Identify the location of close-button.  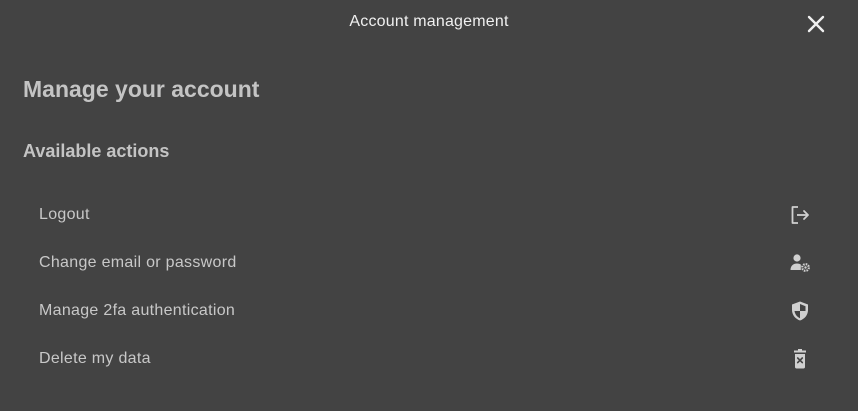
(816, 24).